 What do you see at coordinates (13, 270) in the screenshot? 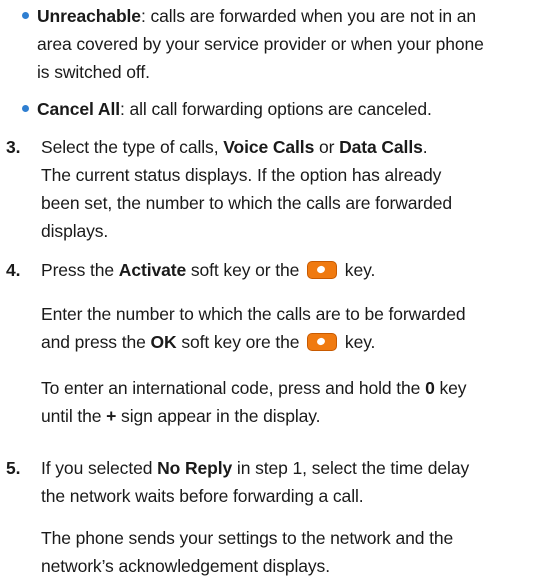
I see `step-4-number: 4.` at bounding box center [13, 270].